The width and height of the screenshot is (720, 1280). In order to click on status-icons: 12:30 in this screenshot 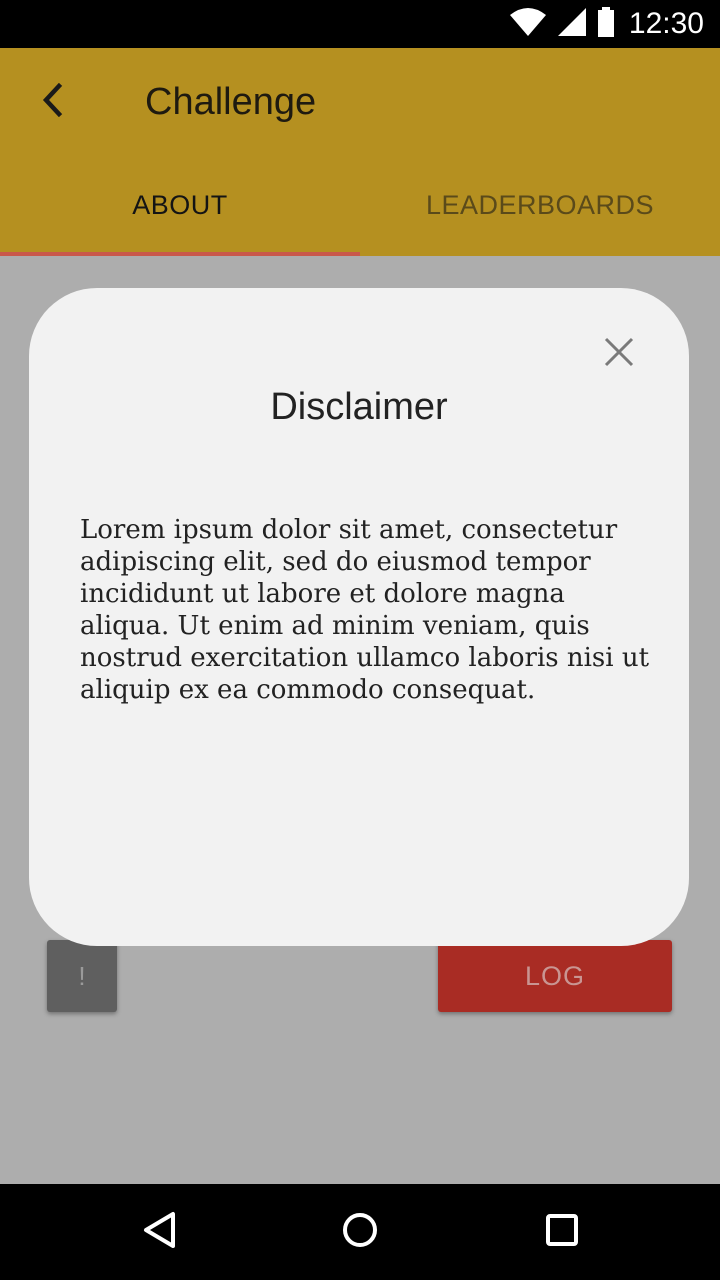, I will do `click(606, 24)`.